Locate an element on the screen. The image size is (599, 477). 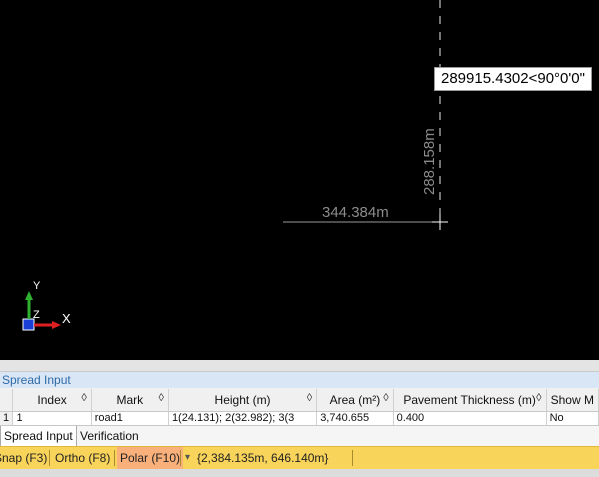
snap-toggle: Snap (F3) is located at coordinates (23, 458).